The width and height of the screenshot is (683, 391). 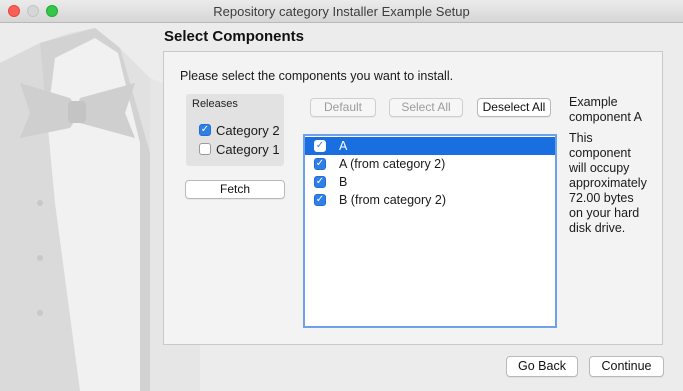 I want to click on continue-button: Continue, so click(x=626, y=366).